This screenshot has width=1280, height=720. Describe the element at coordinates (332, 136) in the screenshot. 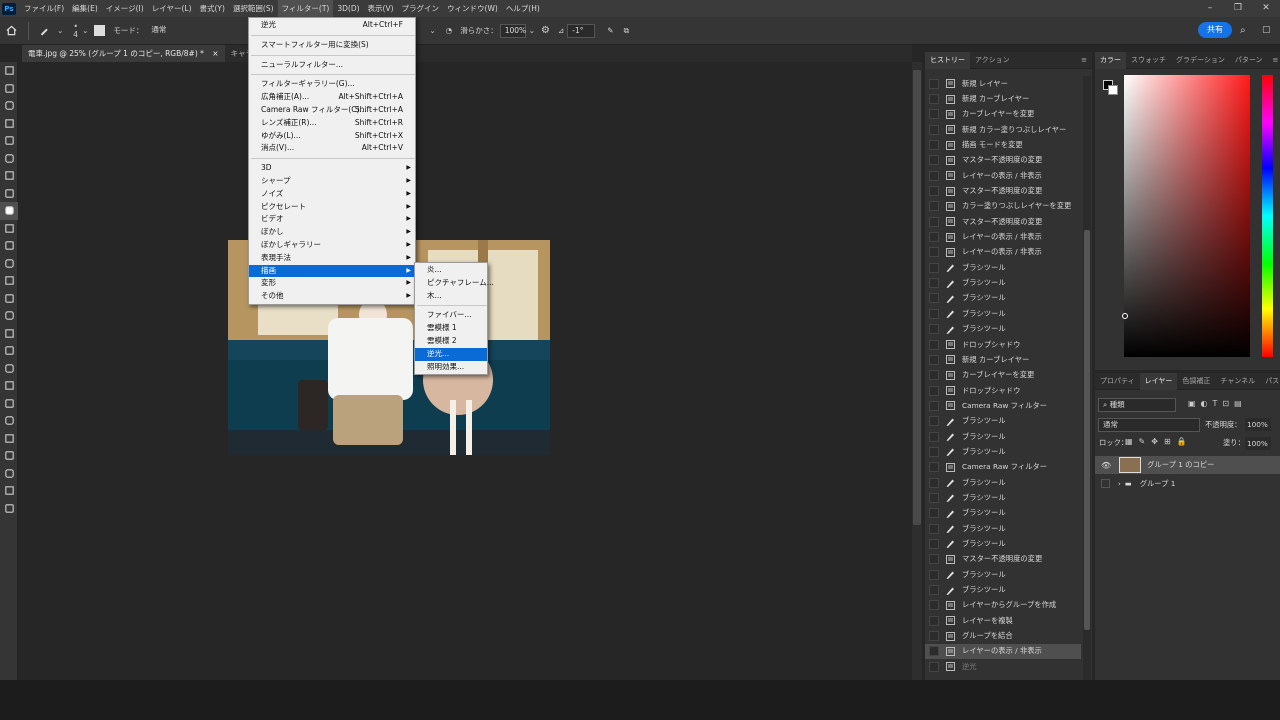

I see `filter-menu-item: ゆがみ(L)... Shift+Ctrl+X` at that location.